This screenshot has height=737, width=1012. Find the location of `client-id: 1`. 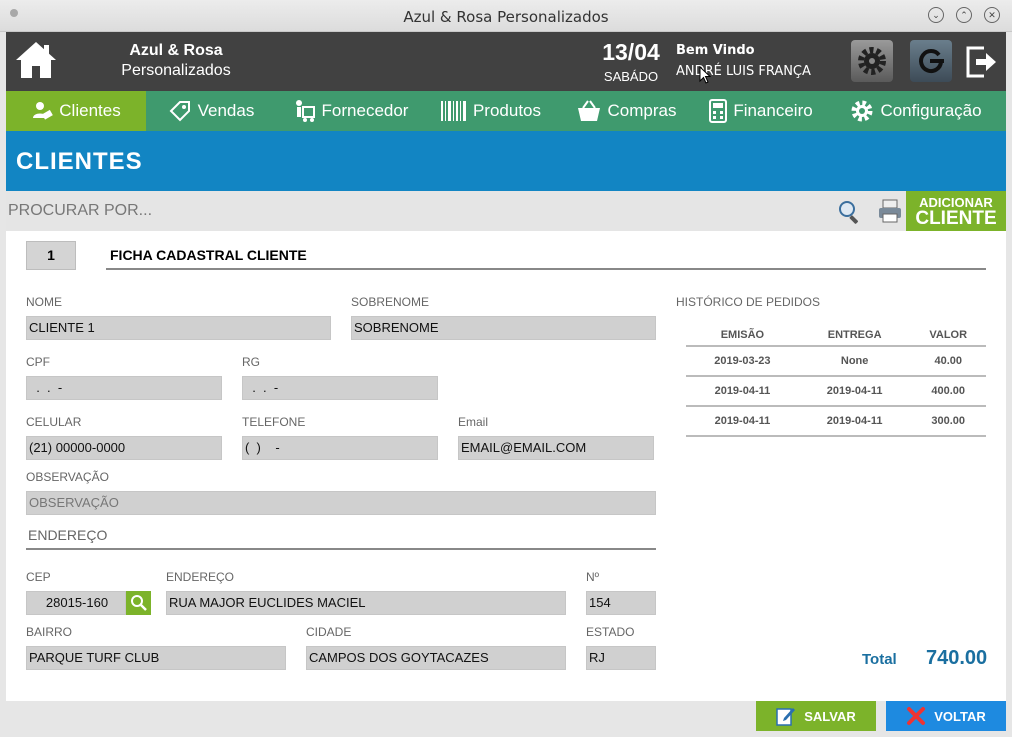

client-id: 1 is located at coordinates (51, 255).